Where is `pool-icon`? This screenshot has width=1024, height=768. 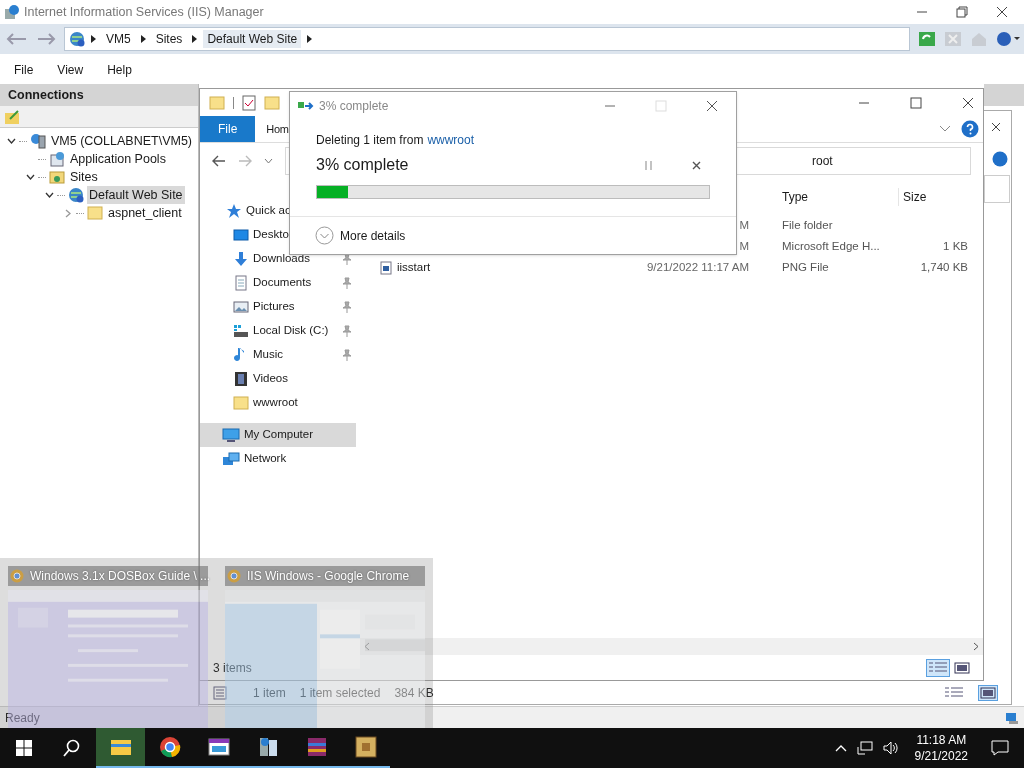
pool-icon is located at coordinates (57, 159).